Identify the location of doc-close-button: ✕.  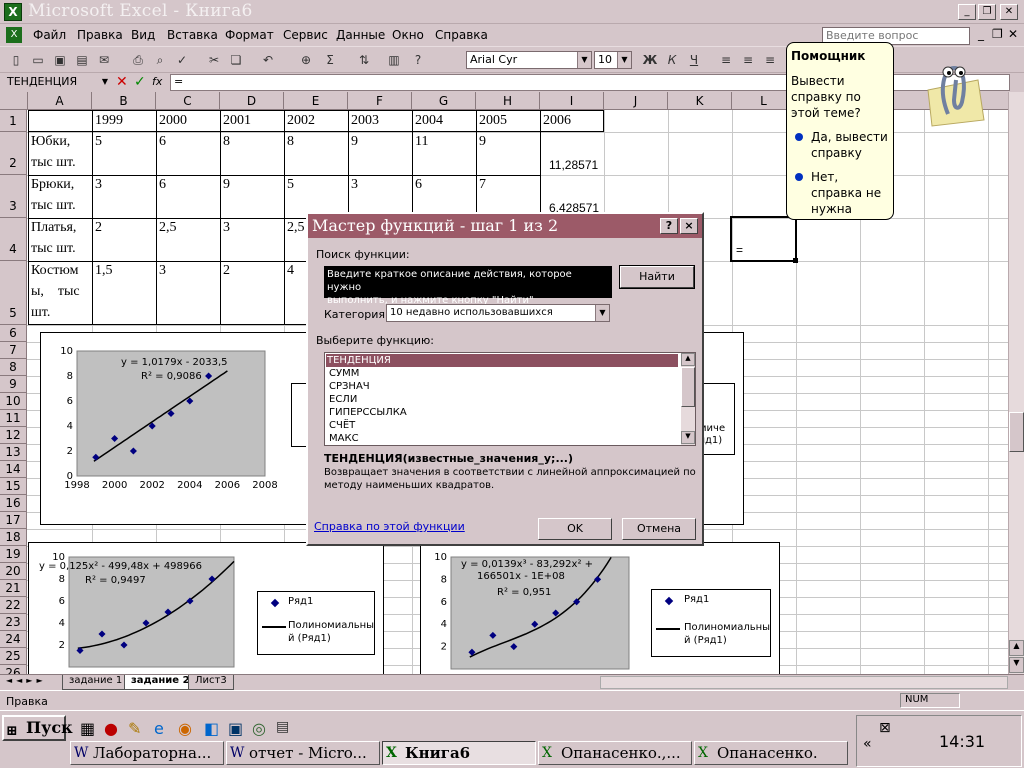
(1013, 34).